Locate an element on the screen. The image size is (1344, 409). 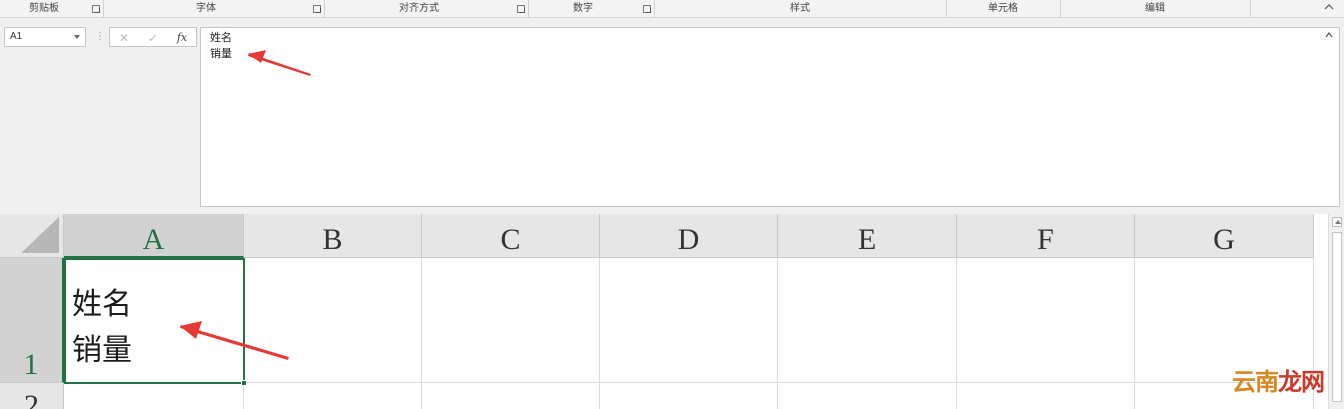
formula-line: 姓名 is located at coordinates (221, 38).